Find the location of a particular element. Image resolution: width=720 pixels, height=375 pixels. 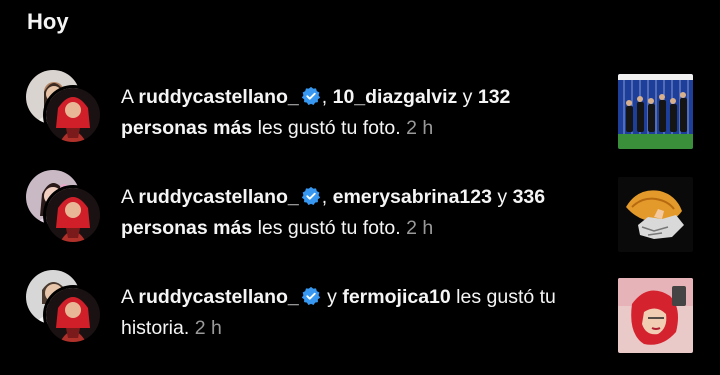

section-title-hoy: Hoy is located at coordinates (48, 21).